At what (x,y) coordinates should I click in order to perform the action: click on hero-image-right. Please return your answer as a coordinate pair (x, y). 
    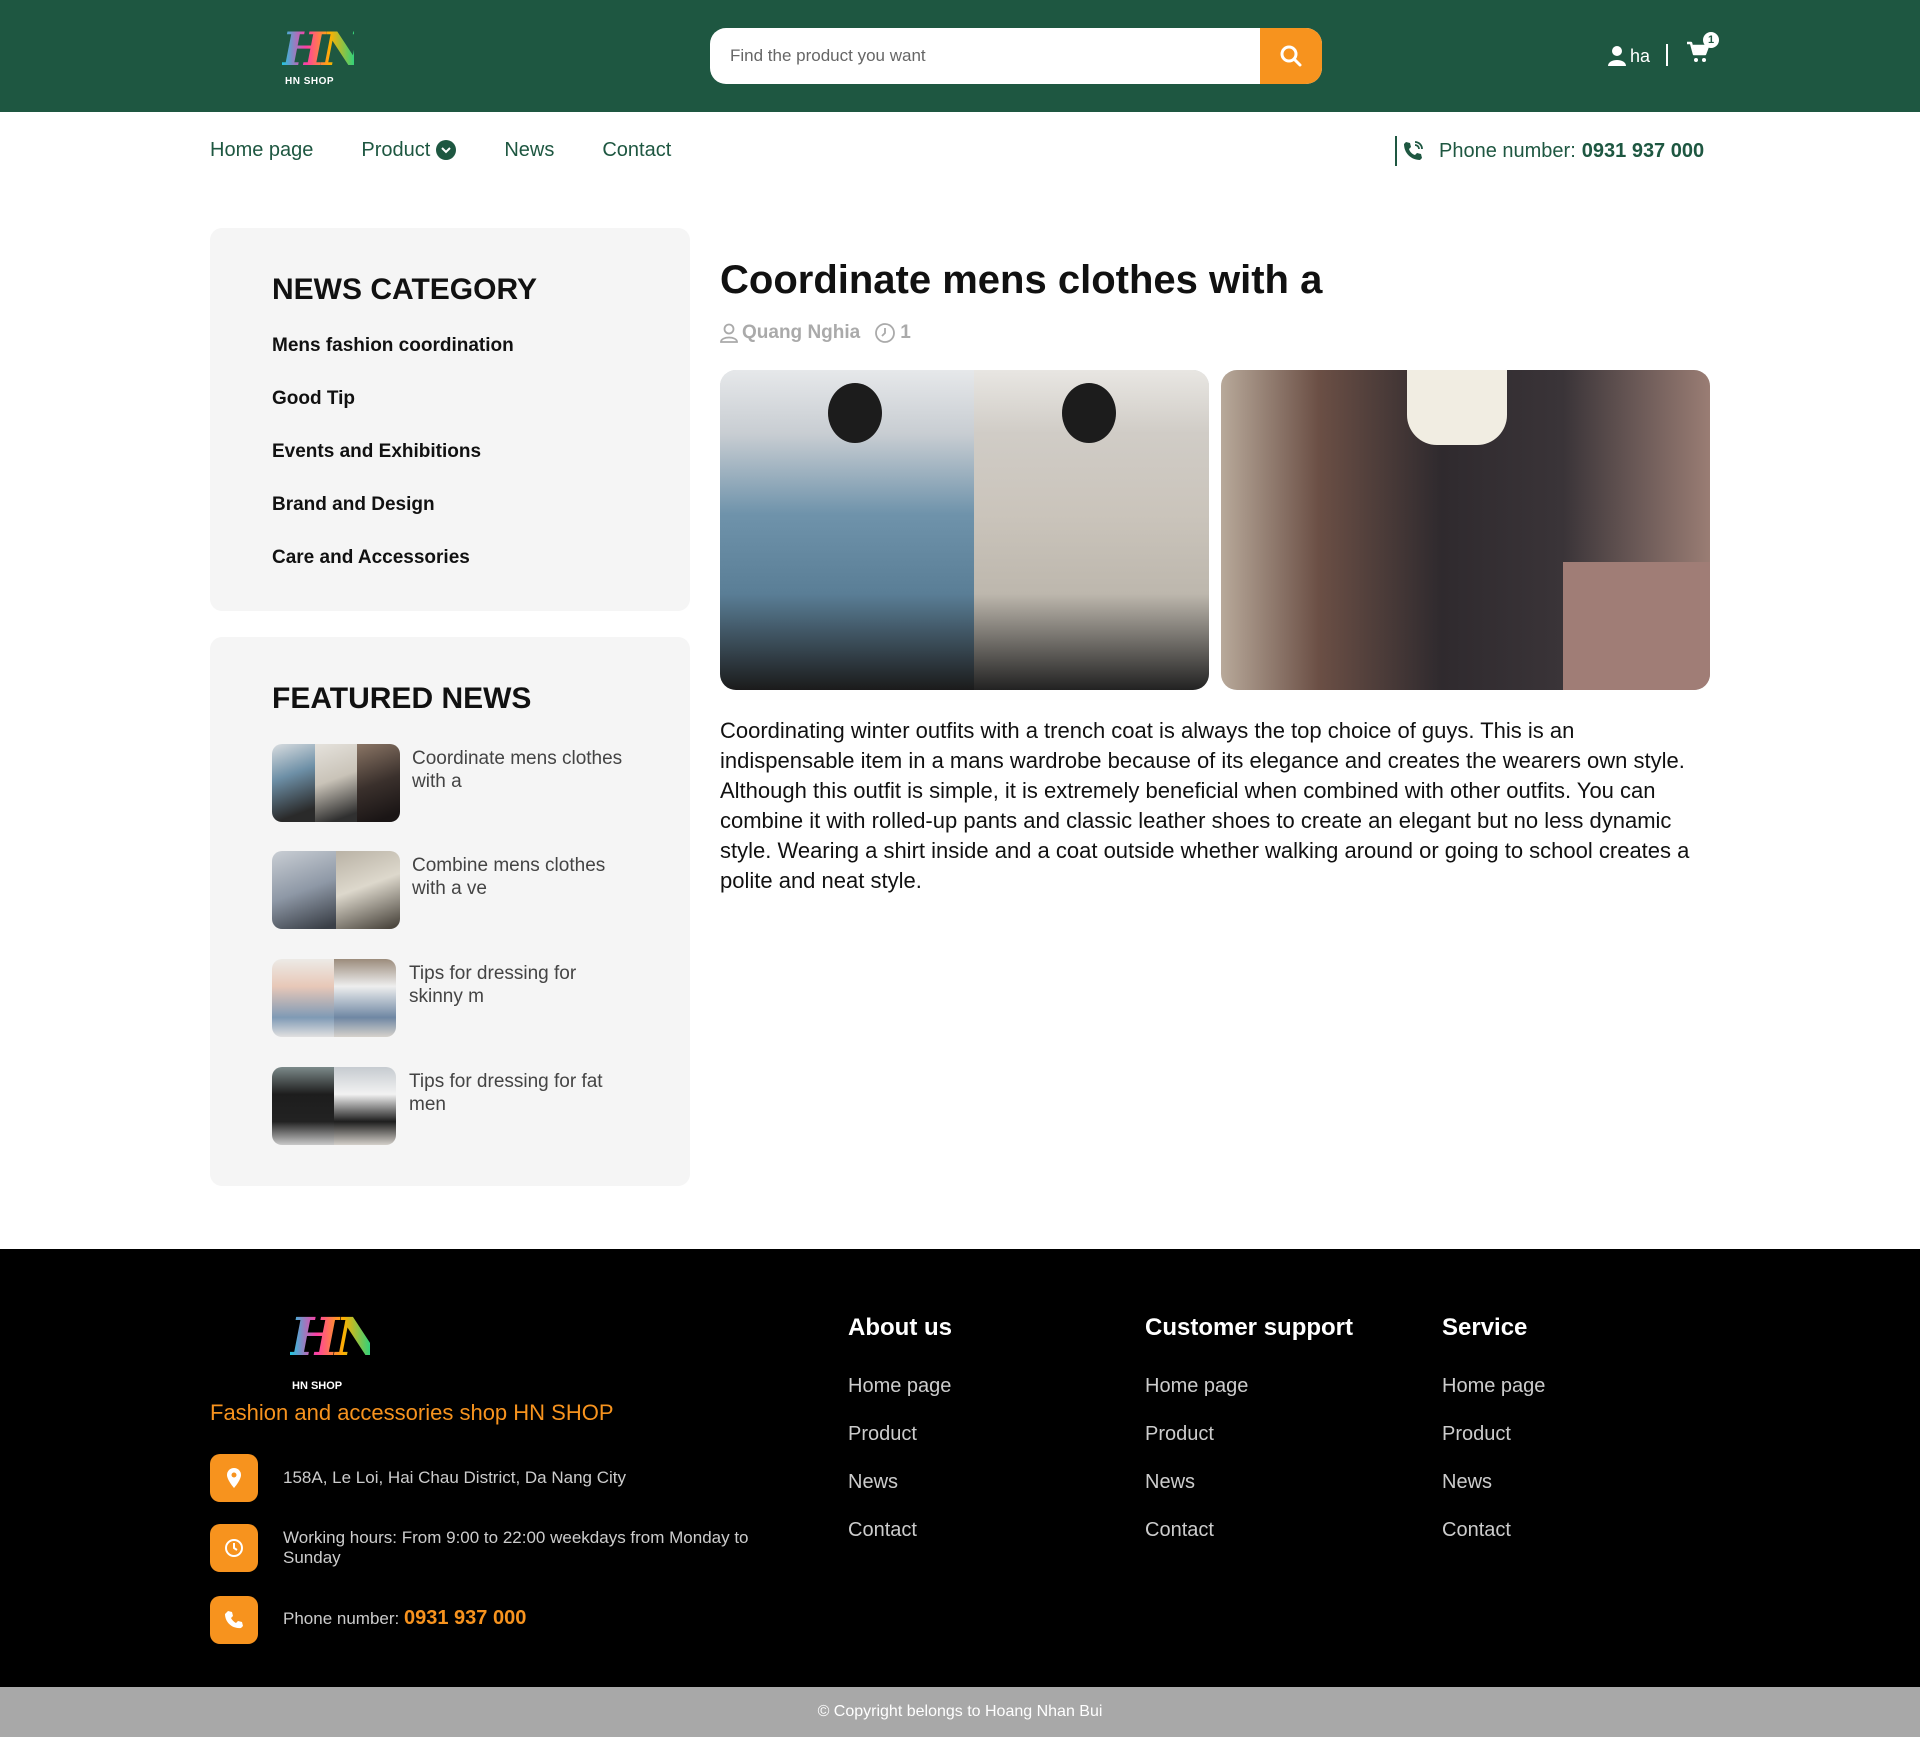
    Looking at the image, I should click on (1465, 530).